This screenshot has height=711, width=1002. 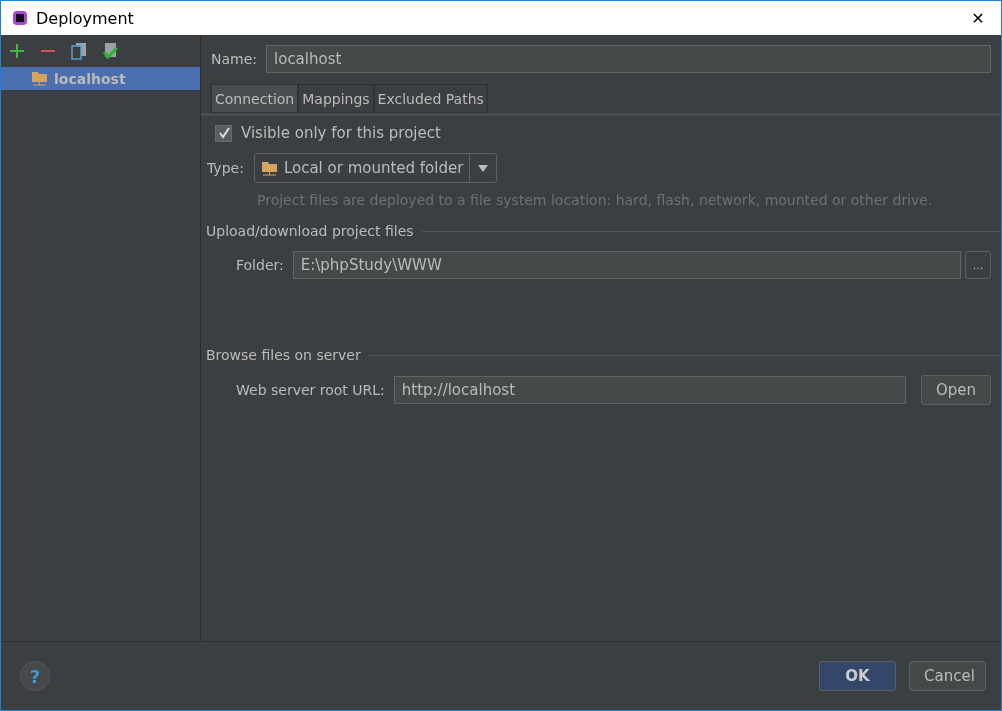 I want to click on close-button: ✕, so click(x=978, y=18).